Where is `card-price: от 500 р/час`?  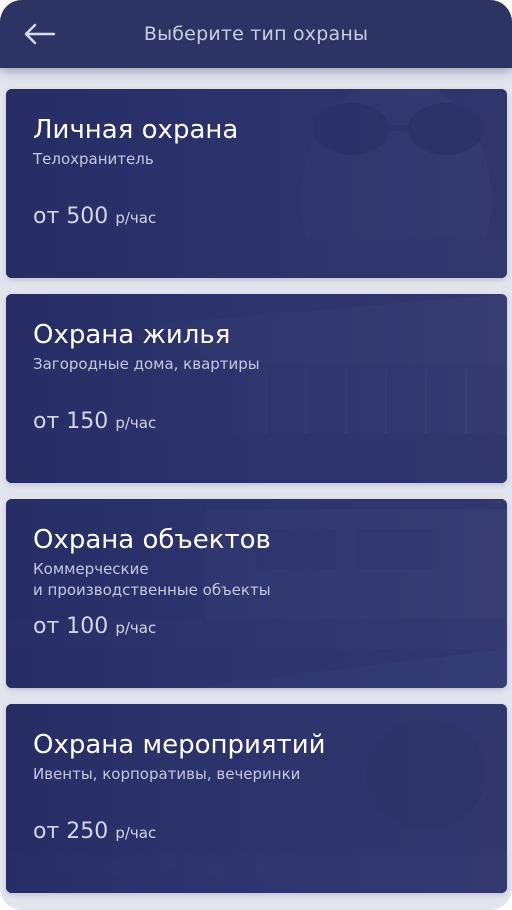
card-price: от 500 р/час is located at coordinates (94, 216).